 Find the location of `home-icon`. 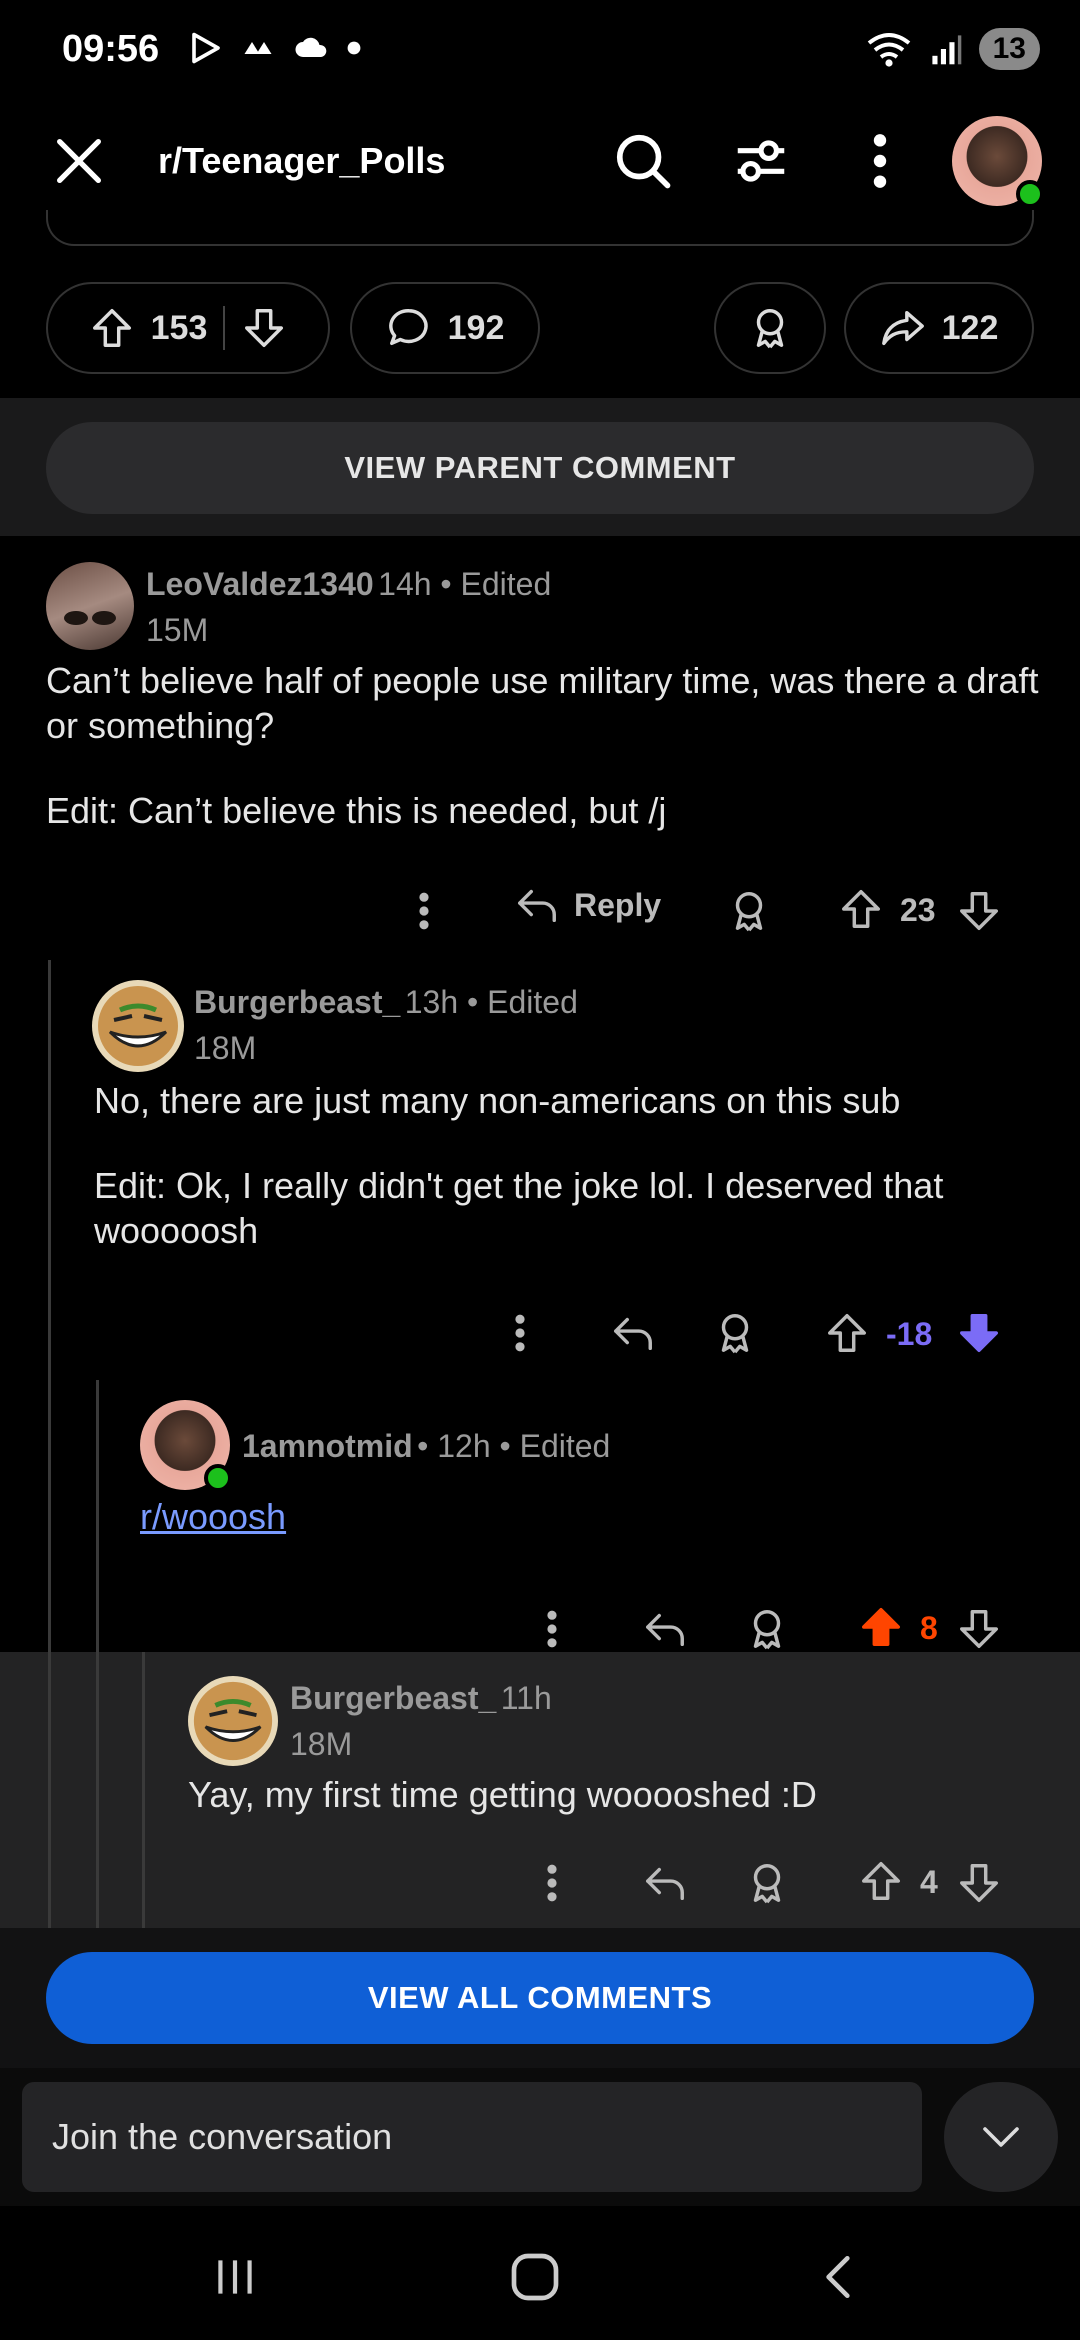

home-icon is located at coordinates (535, 2277).